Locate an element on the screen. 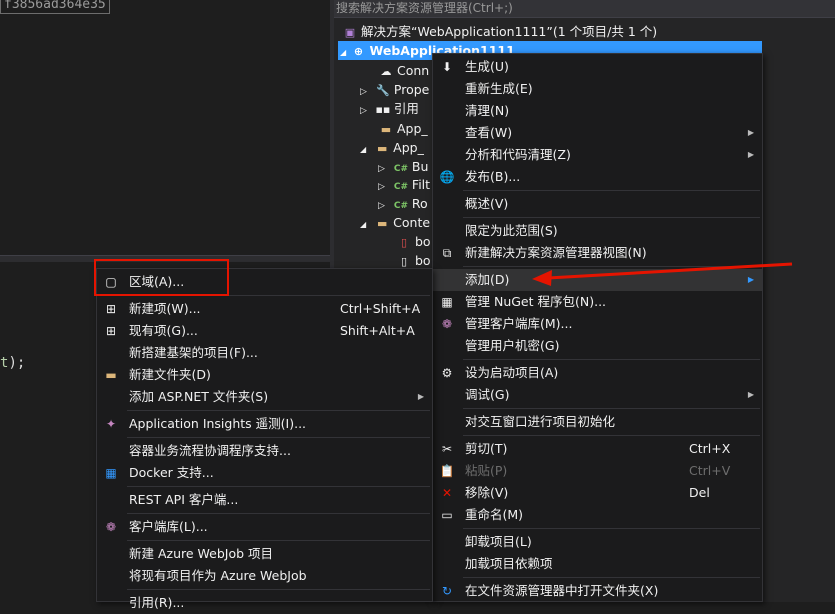  build-icon: ⬇ is located at coordinates (447, 67).